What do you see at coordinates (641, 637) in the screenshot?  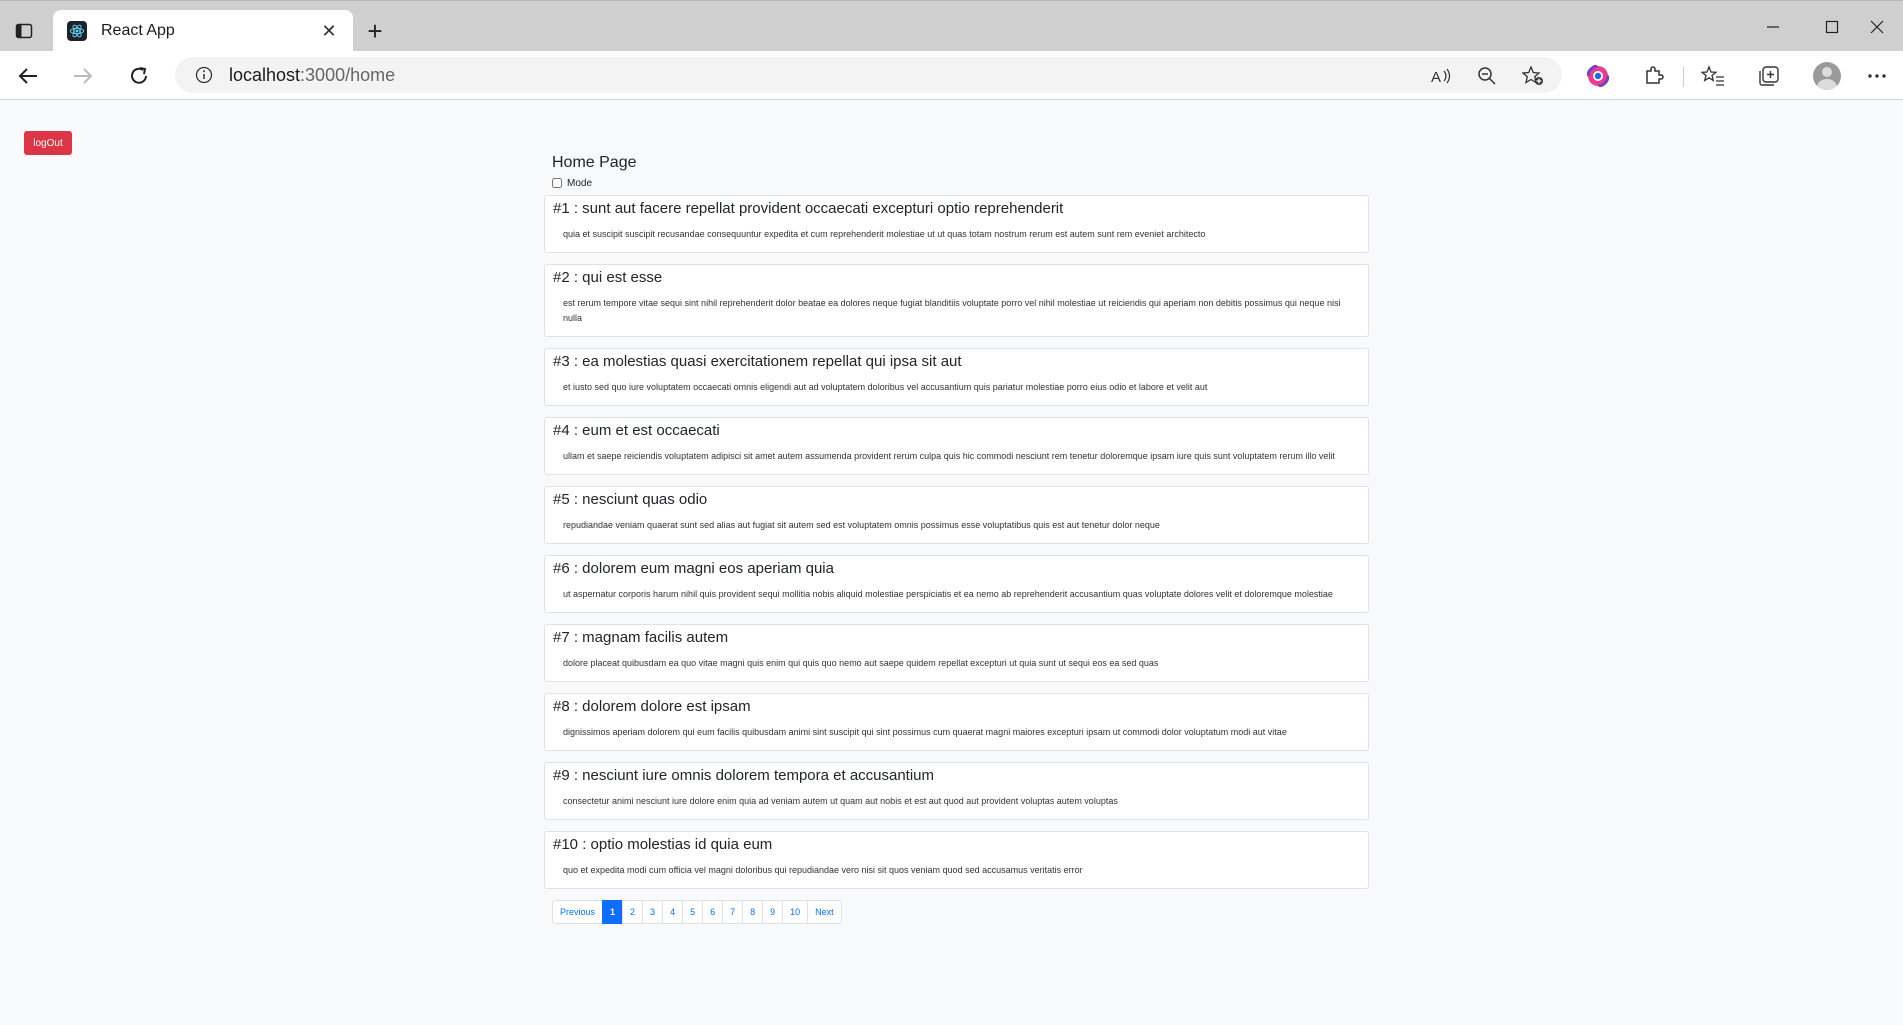 I see `post-title: #7 : magnam facilis autem` at bounding box center [641, 637].